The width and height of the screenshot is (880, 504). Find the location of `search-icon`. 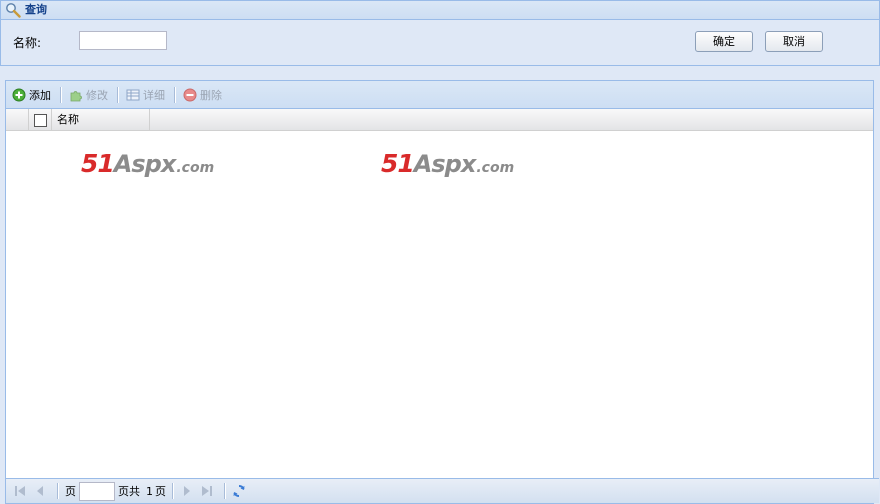

search-icon is located at coordinates (13, 10).